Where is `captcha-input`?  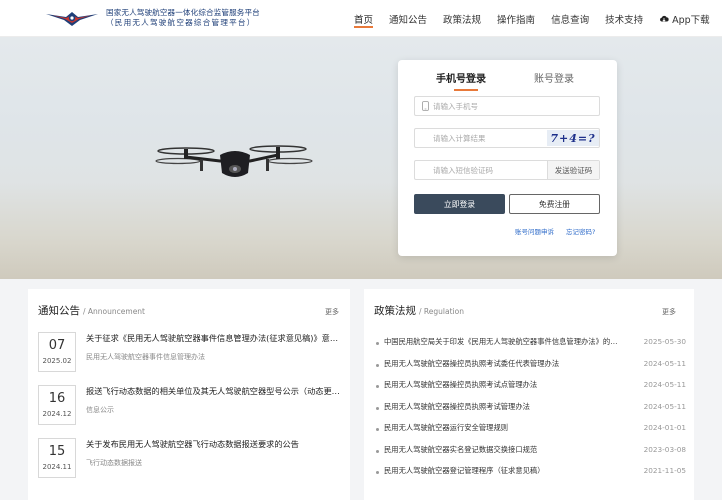
captcha-input is located at coordinates (488, 138).